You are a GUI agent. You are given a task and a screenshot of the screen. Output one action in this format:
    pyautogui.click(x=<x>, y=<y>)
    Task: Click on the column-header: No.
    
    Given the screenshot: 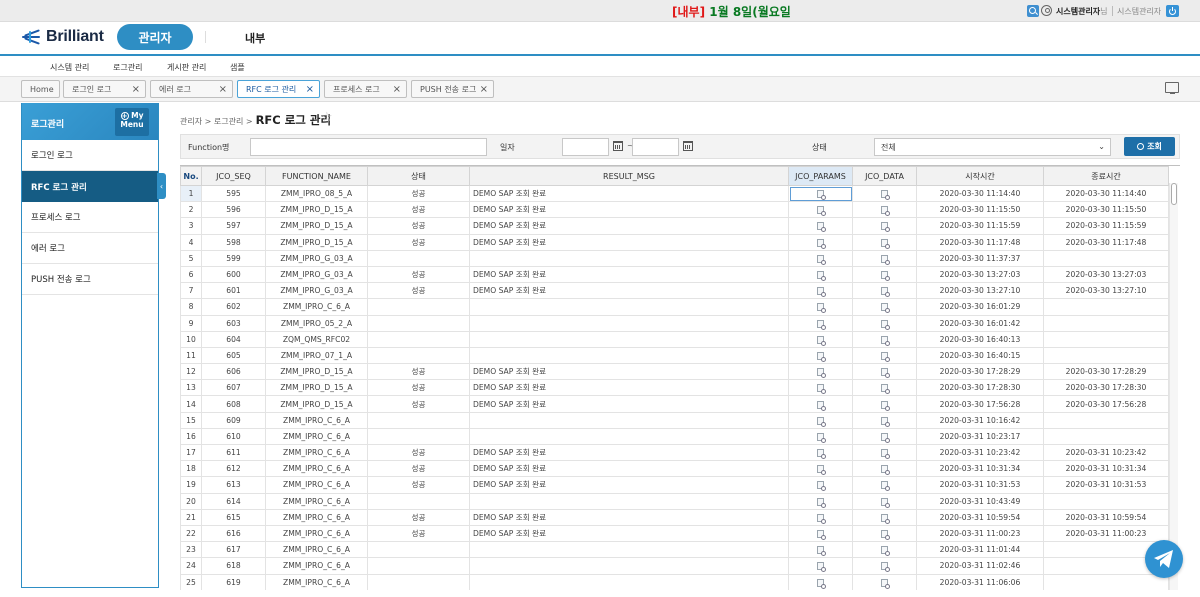 What is the action you would take?
    pyautogui.click(x=191, y=176)
    